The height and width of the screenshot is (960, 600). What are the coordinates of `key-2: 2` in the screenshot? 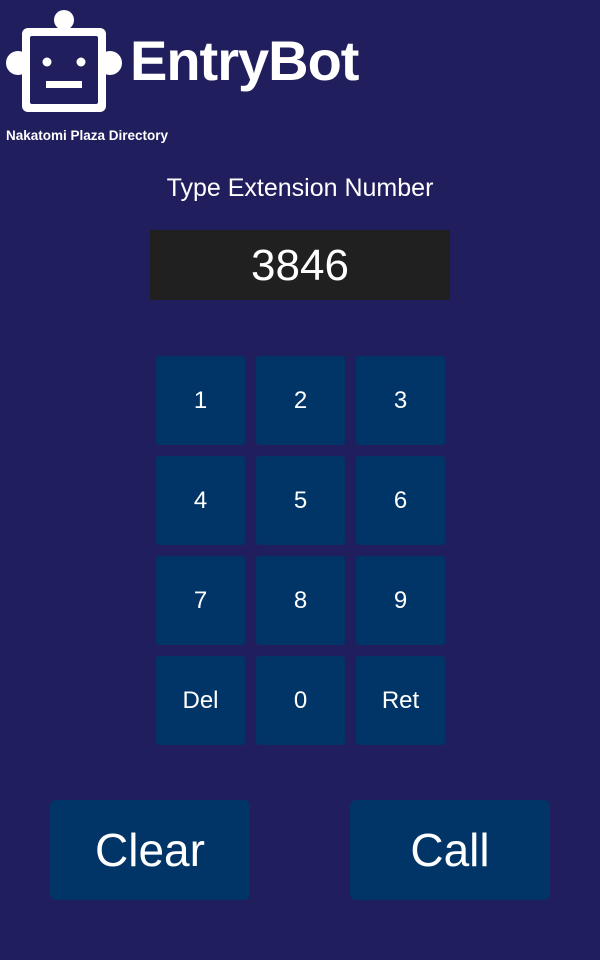 It's located at (300, 400).